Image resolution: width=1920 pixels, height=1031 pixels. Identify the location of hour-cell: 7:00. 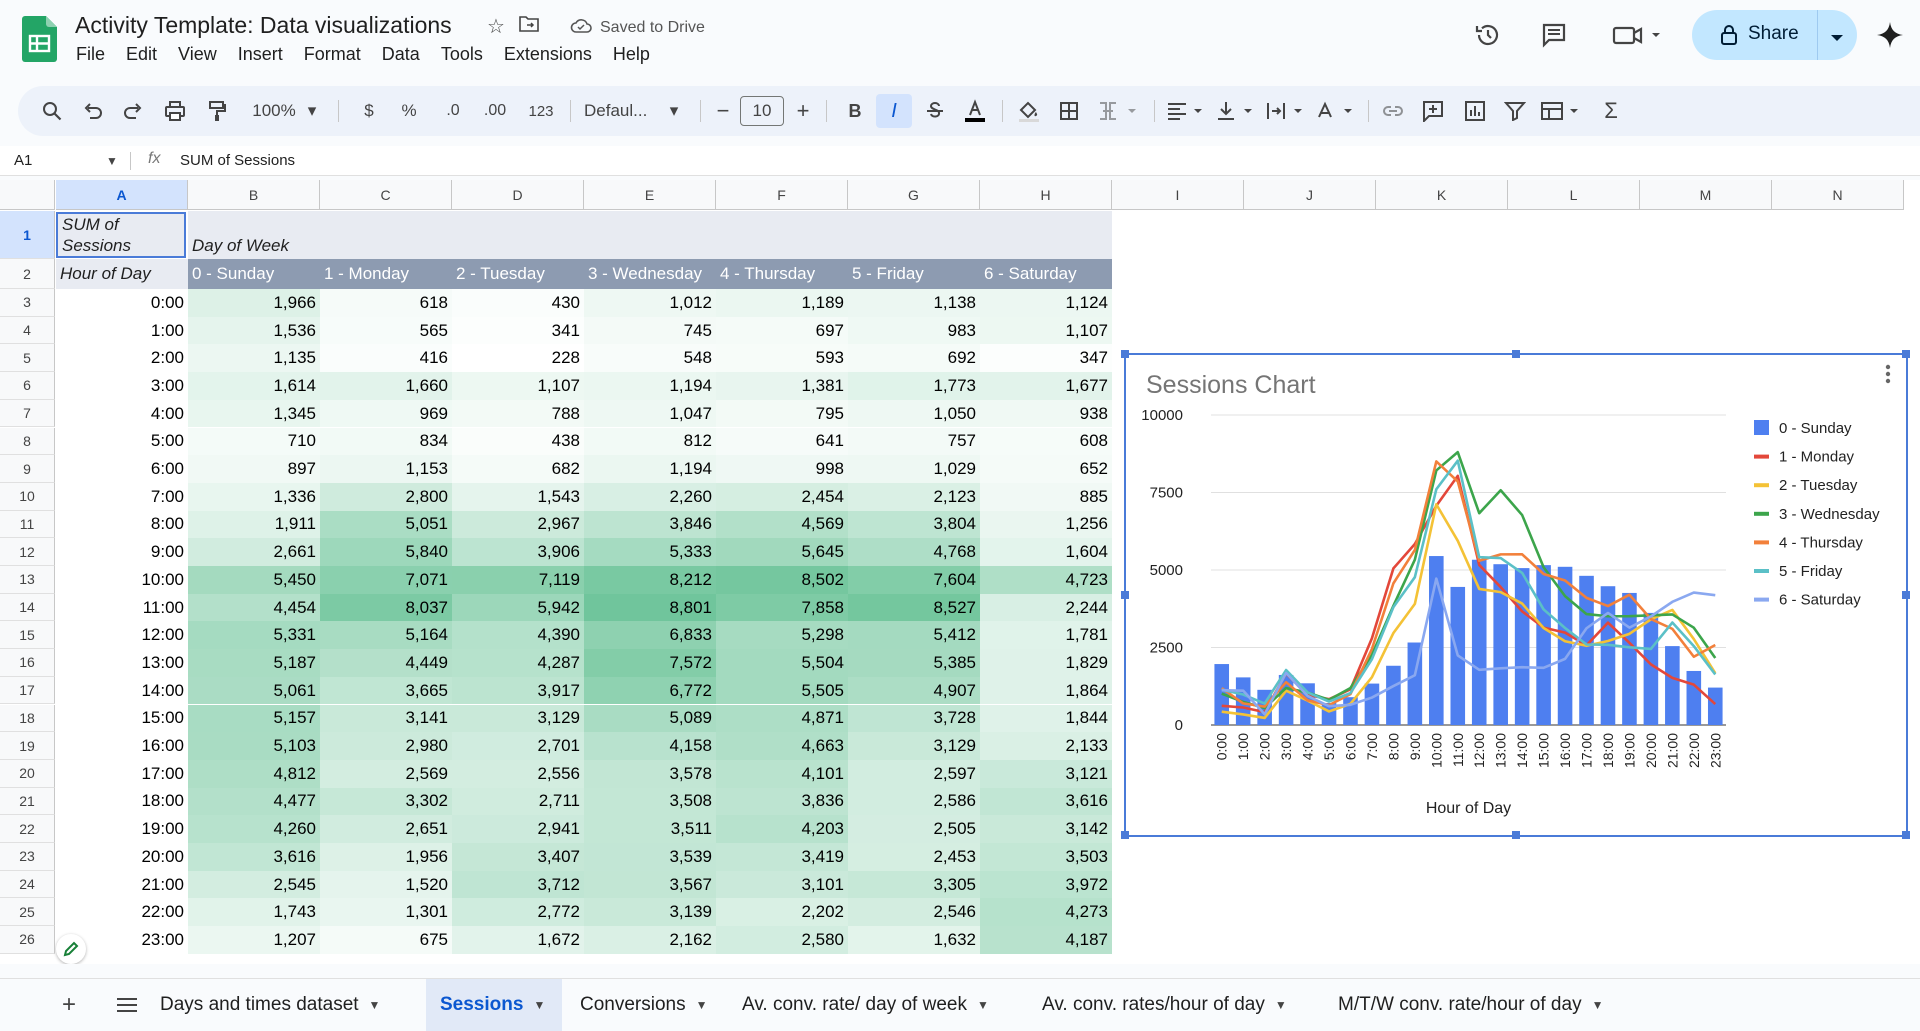
(122, 497).